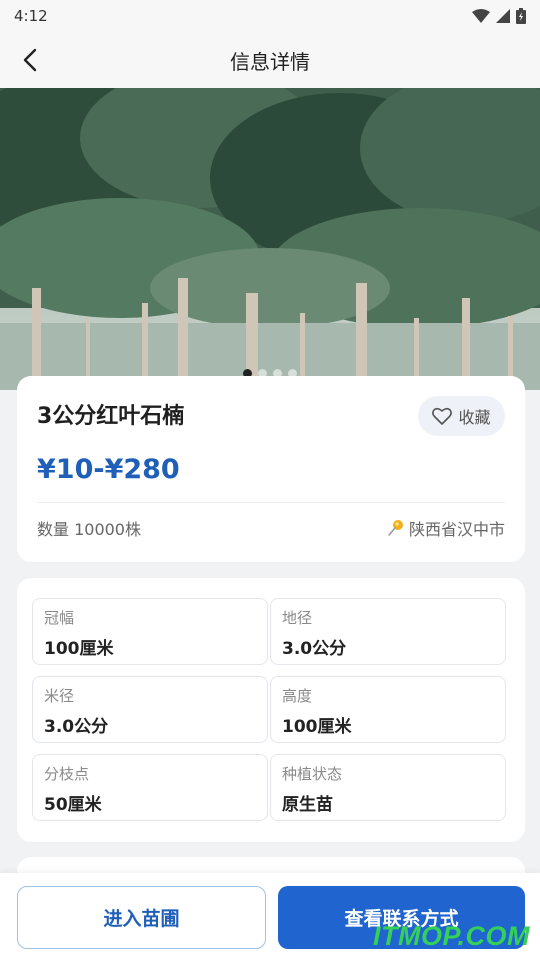  What do you see at coordinates (108, 469) in the screenshot?
I see `product-price: ¥10-¥280` at bounding box center [108, 469].